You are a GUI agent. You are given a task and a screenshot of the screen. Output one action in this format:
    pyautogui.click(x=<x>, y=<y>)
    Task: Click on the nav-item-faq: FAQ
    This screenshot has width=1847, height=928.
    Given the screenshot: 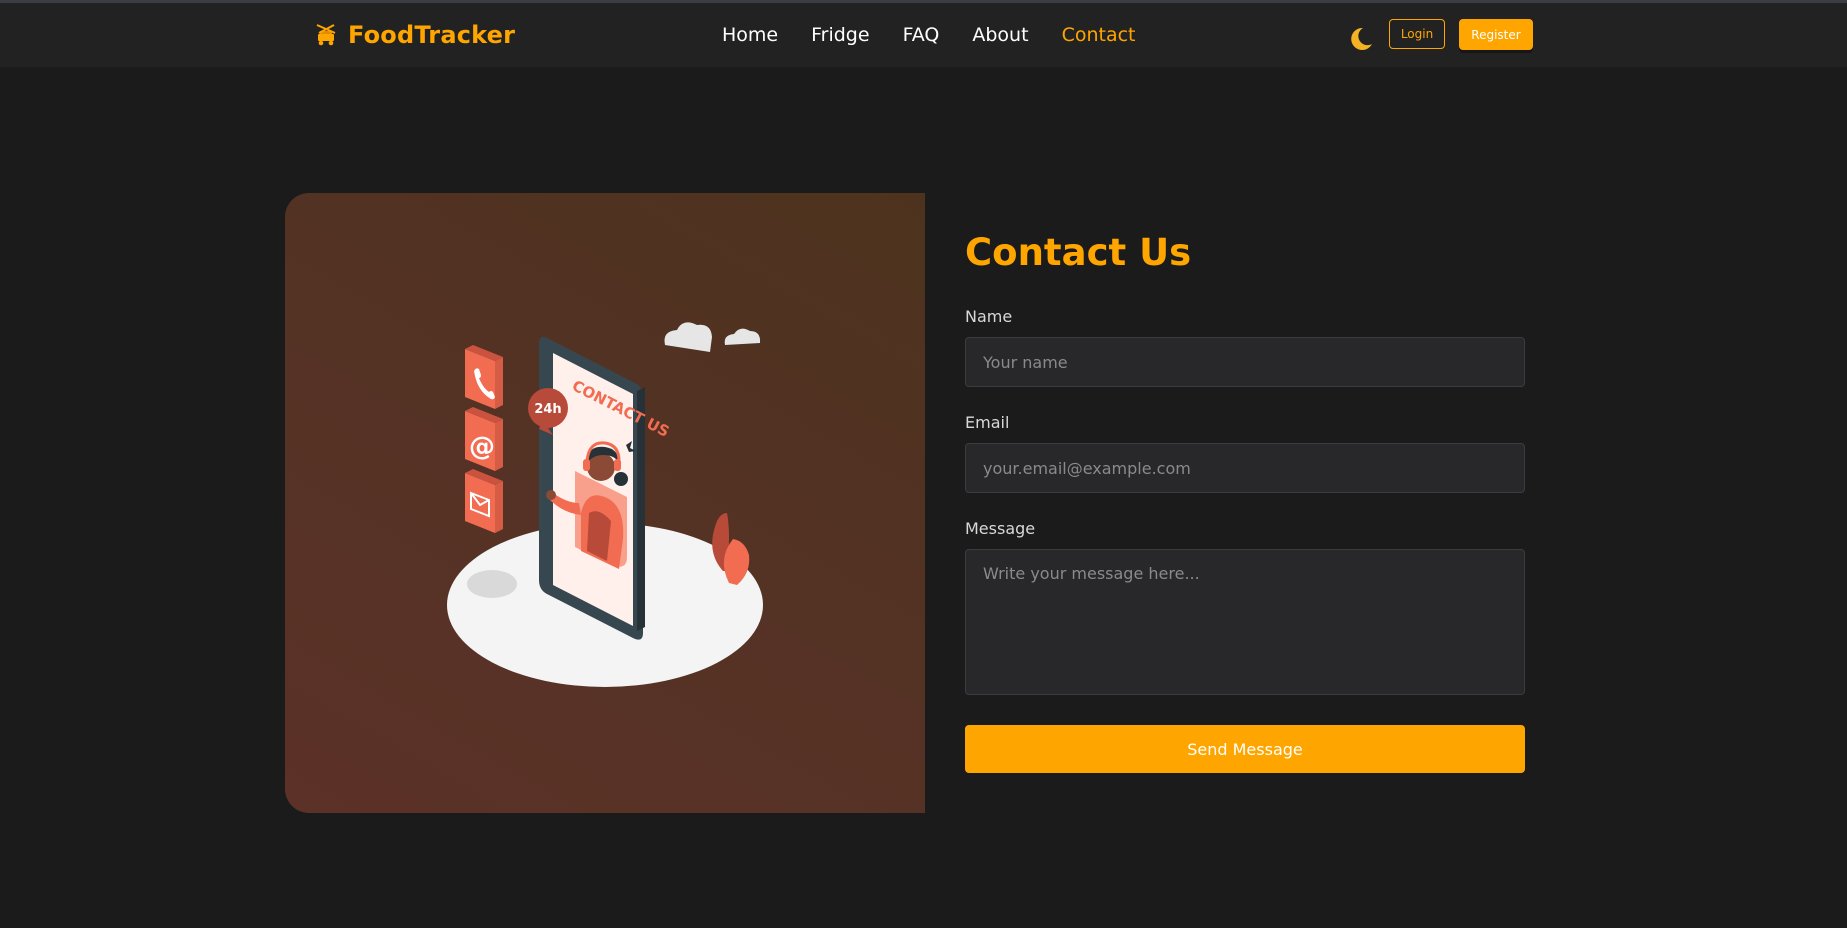 What is the action you would take?
    pyautogui.click(x=921, y=35)
    